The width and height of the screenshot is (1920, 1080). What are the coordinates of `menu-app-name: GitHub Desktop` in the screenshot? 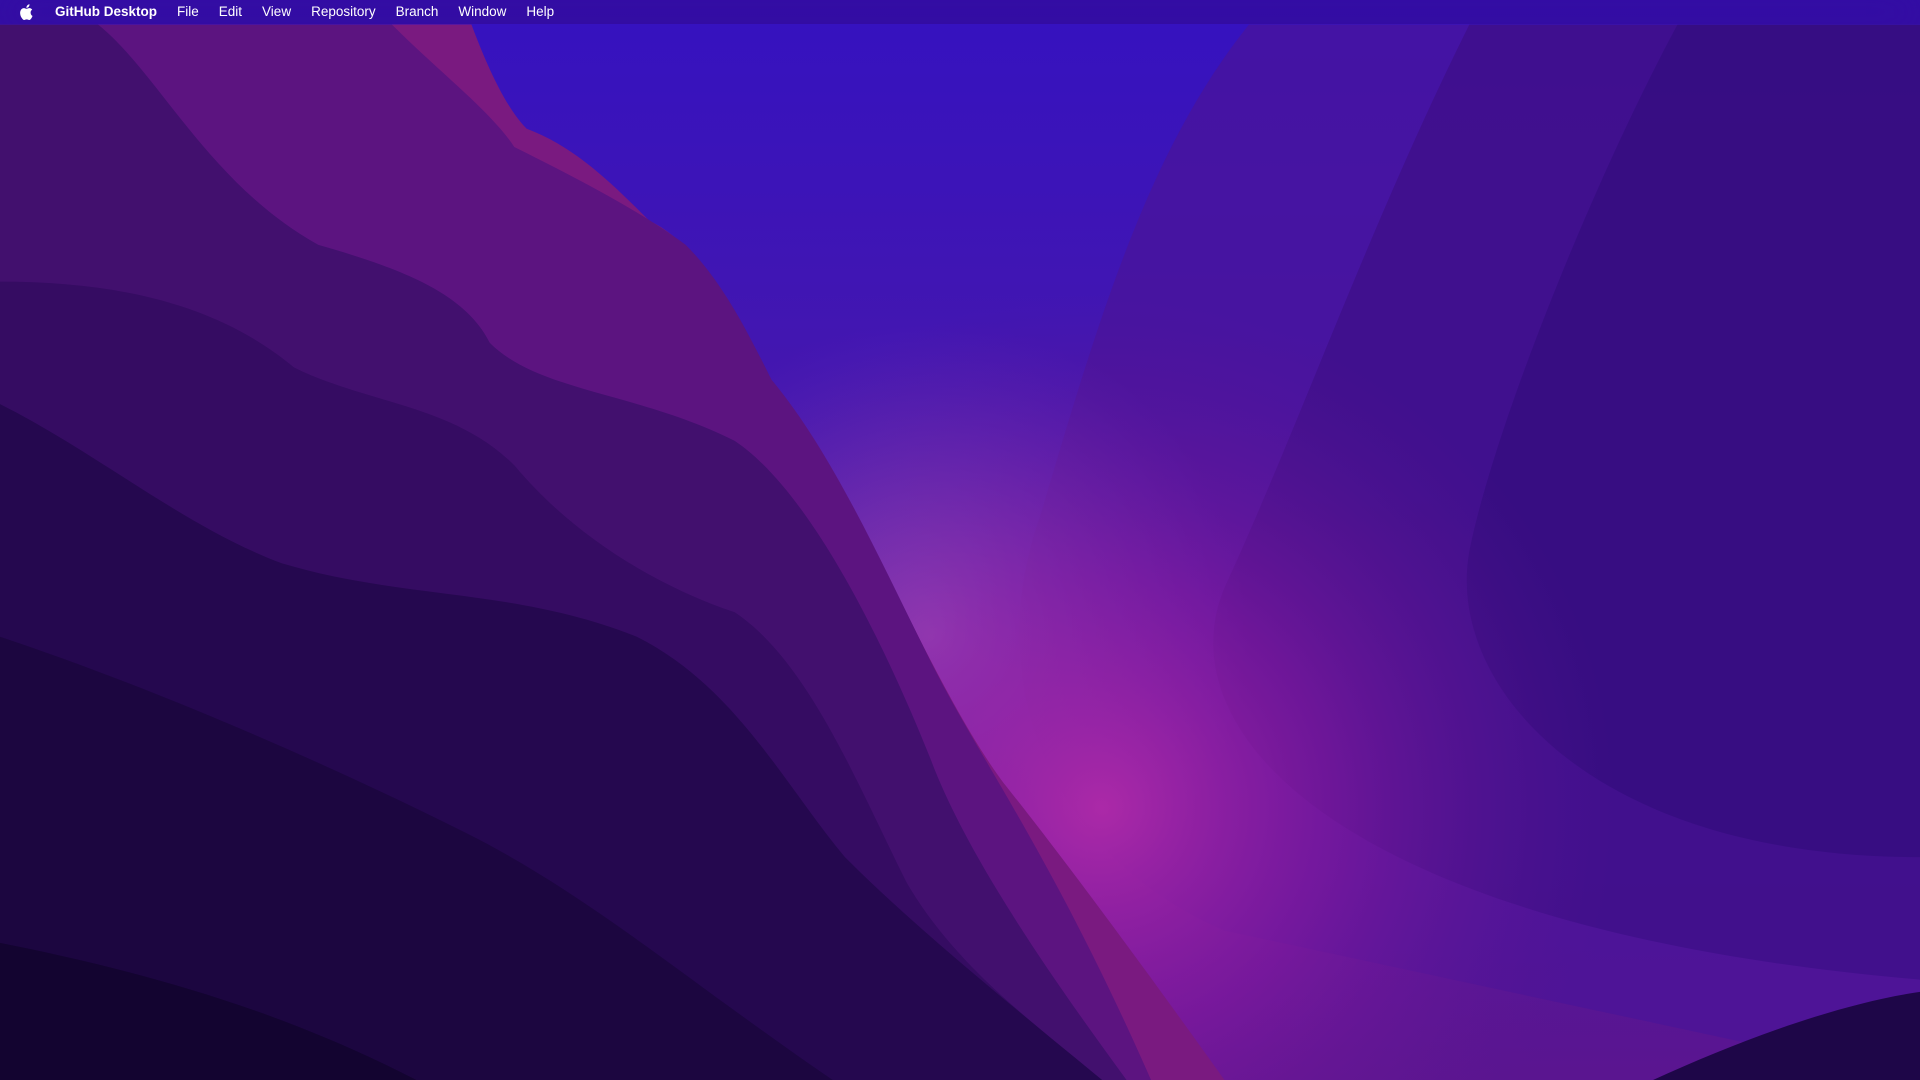 It's located at (106, 12).